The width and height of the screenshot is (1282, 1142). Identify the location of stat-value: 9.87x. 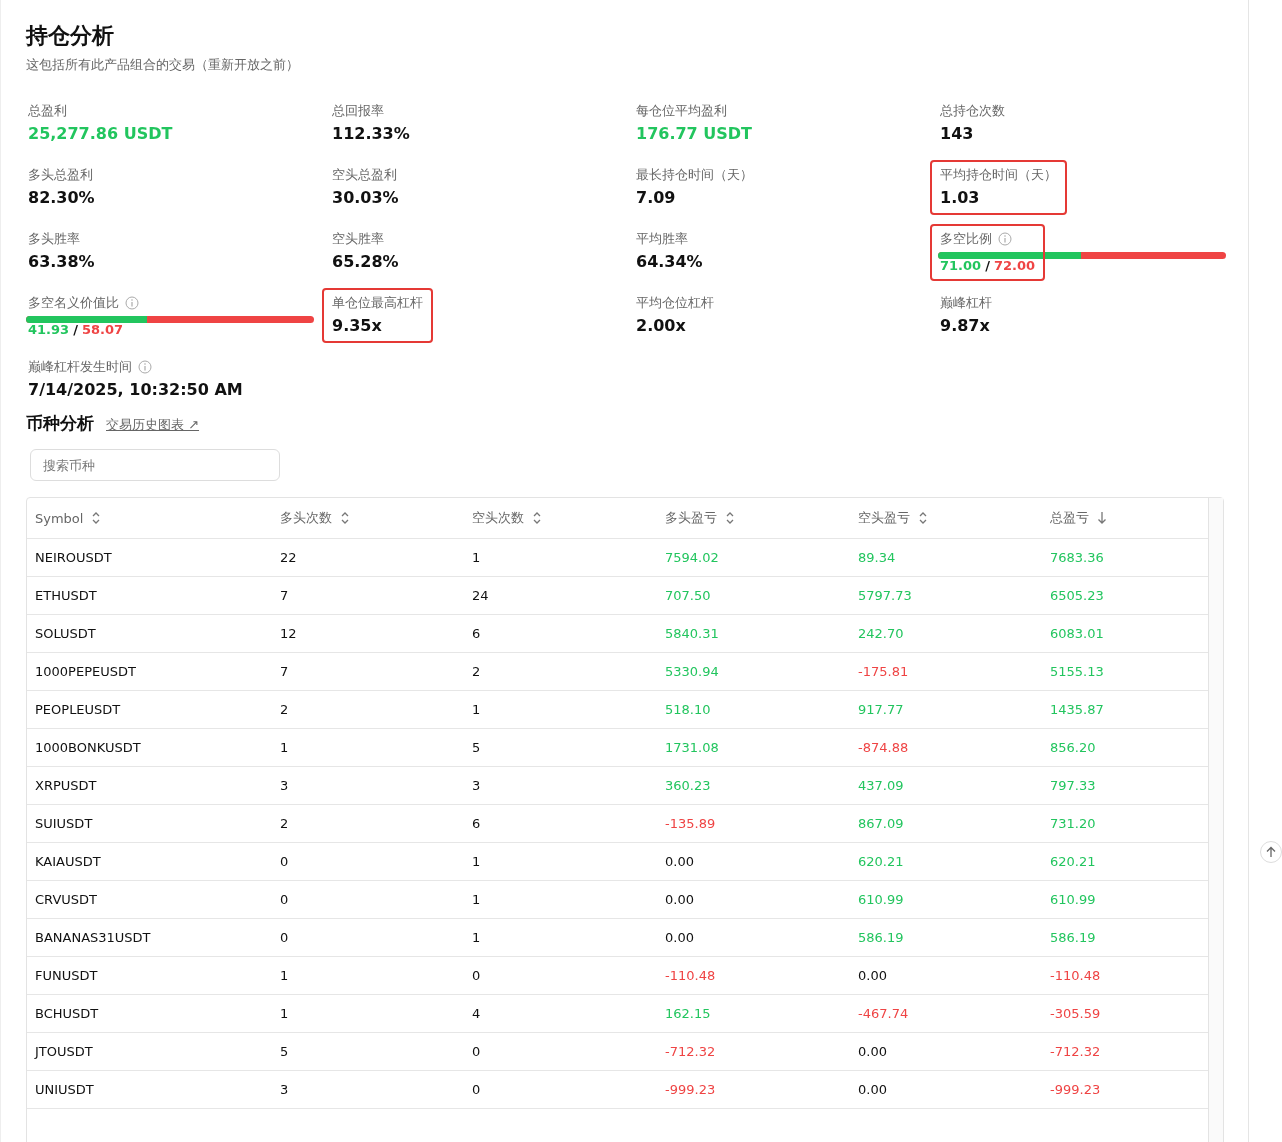
(965, 326).